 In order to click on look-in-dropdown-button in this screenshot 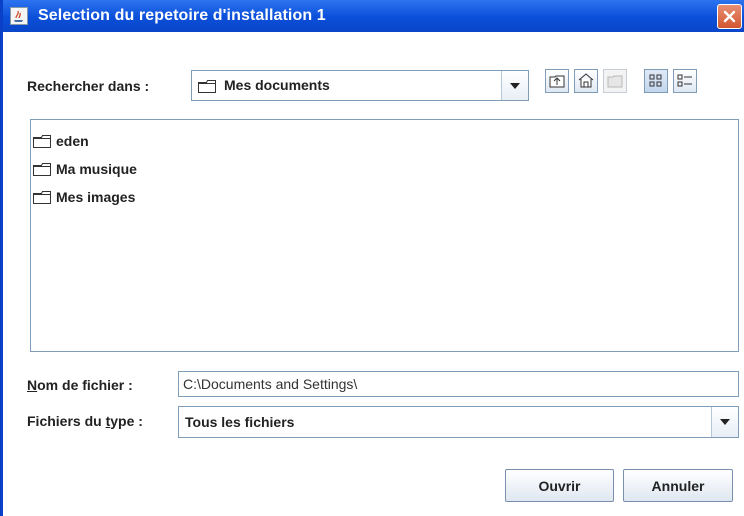, I will do `click(514, 85)`.